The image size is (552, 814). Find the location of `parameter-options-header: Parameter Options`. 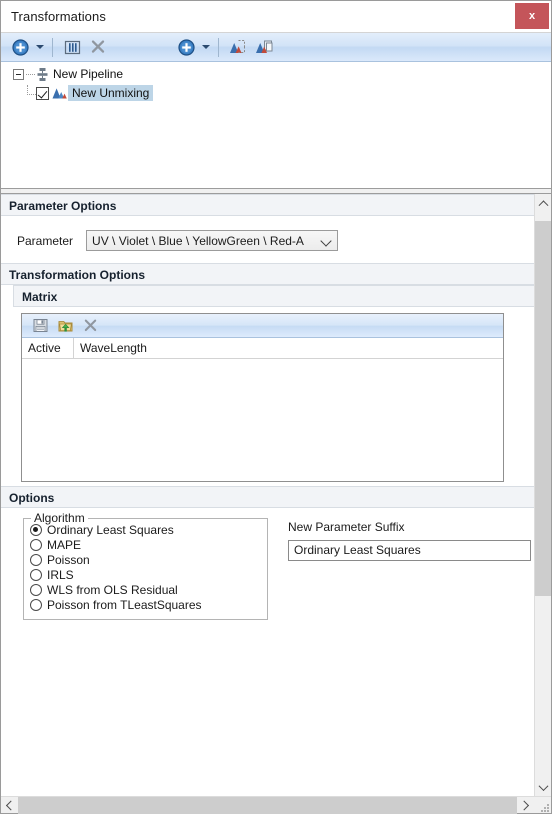

parameter-options-header: Parameter Options is located at coordinates (267, 205).